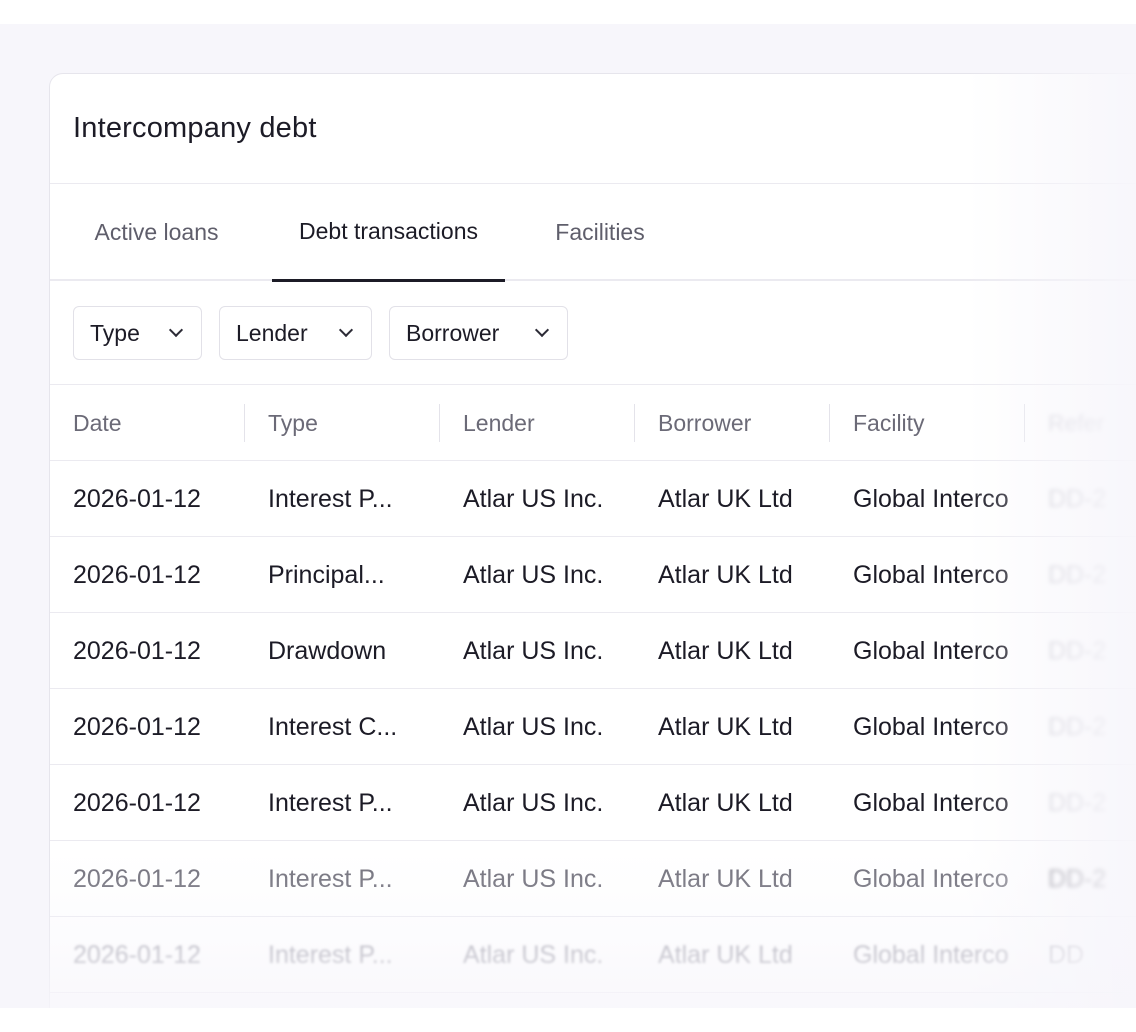  I want to click on type-filter-dropdown: Type, so click(137, 333).